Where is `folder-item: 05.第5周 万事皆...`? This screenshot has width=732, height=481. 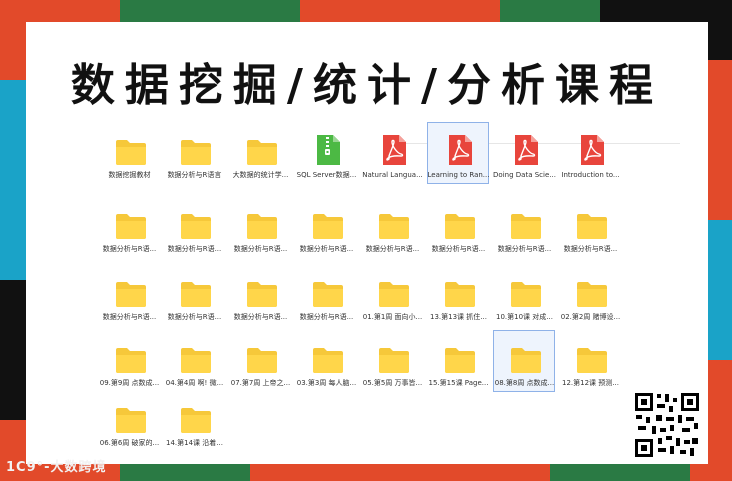 folder-item: 05.第5周 万事皆... is located at coordinates (394, 371).